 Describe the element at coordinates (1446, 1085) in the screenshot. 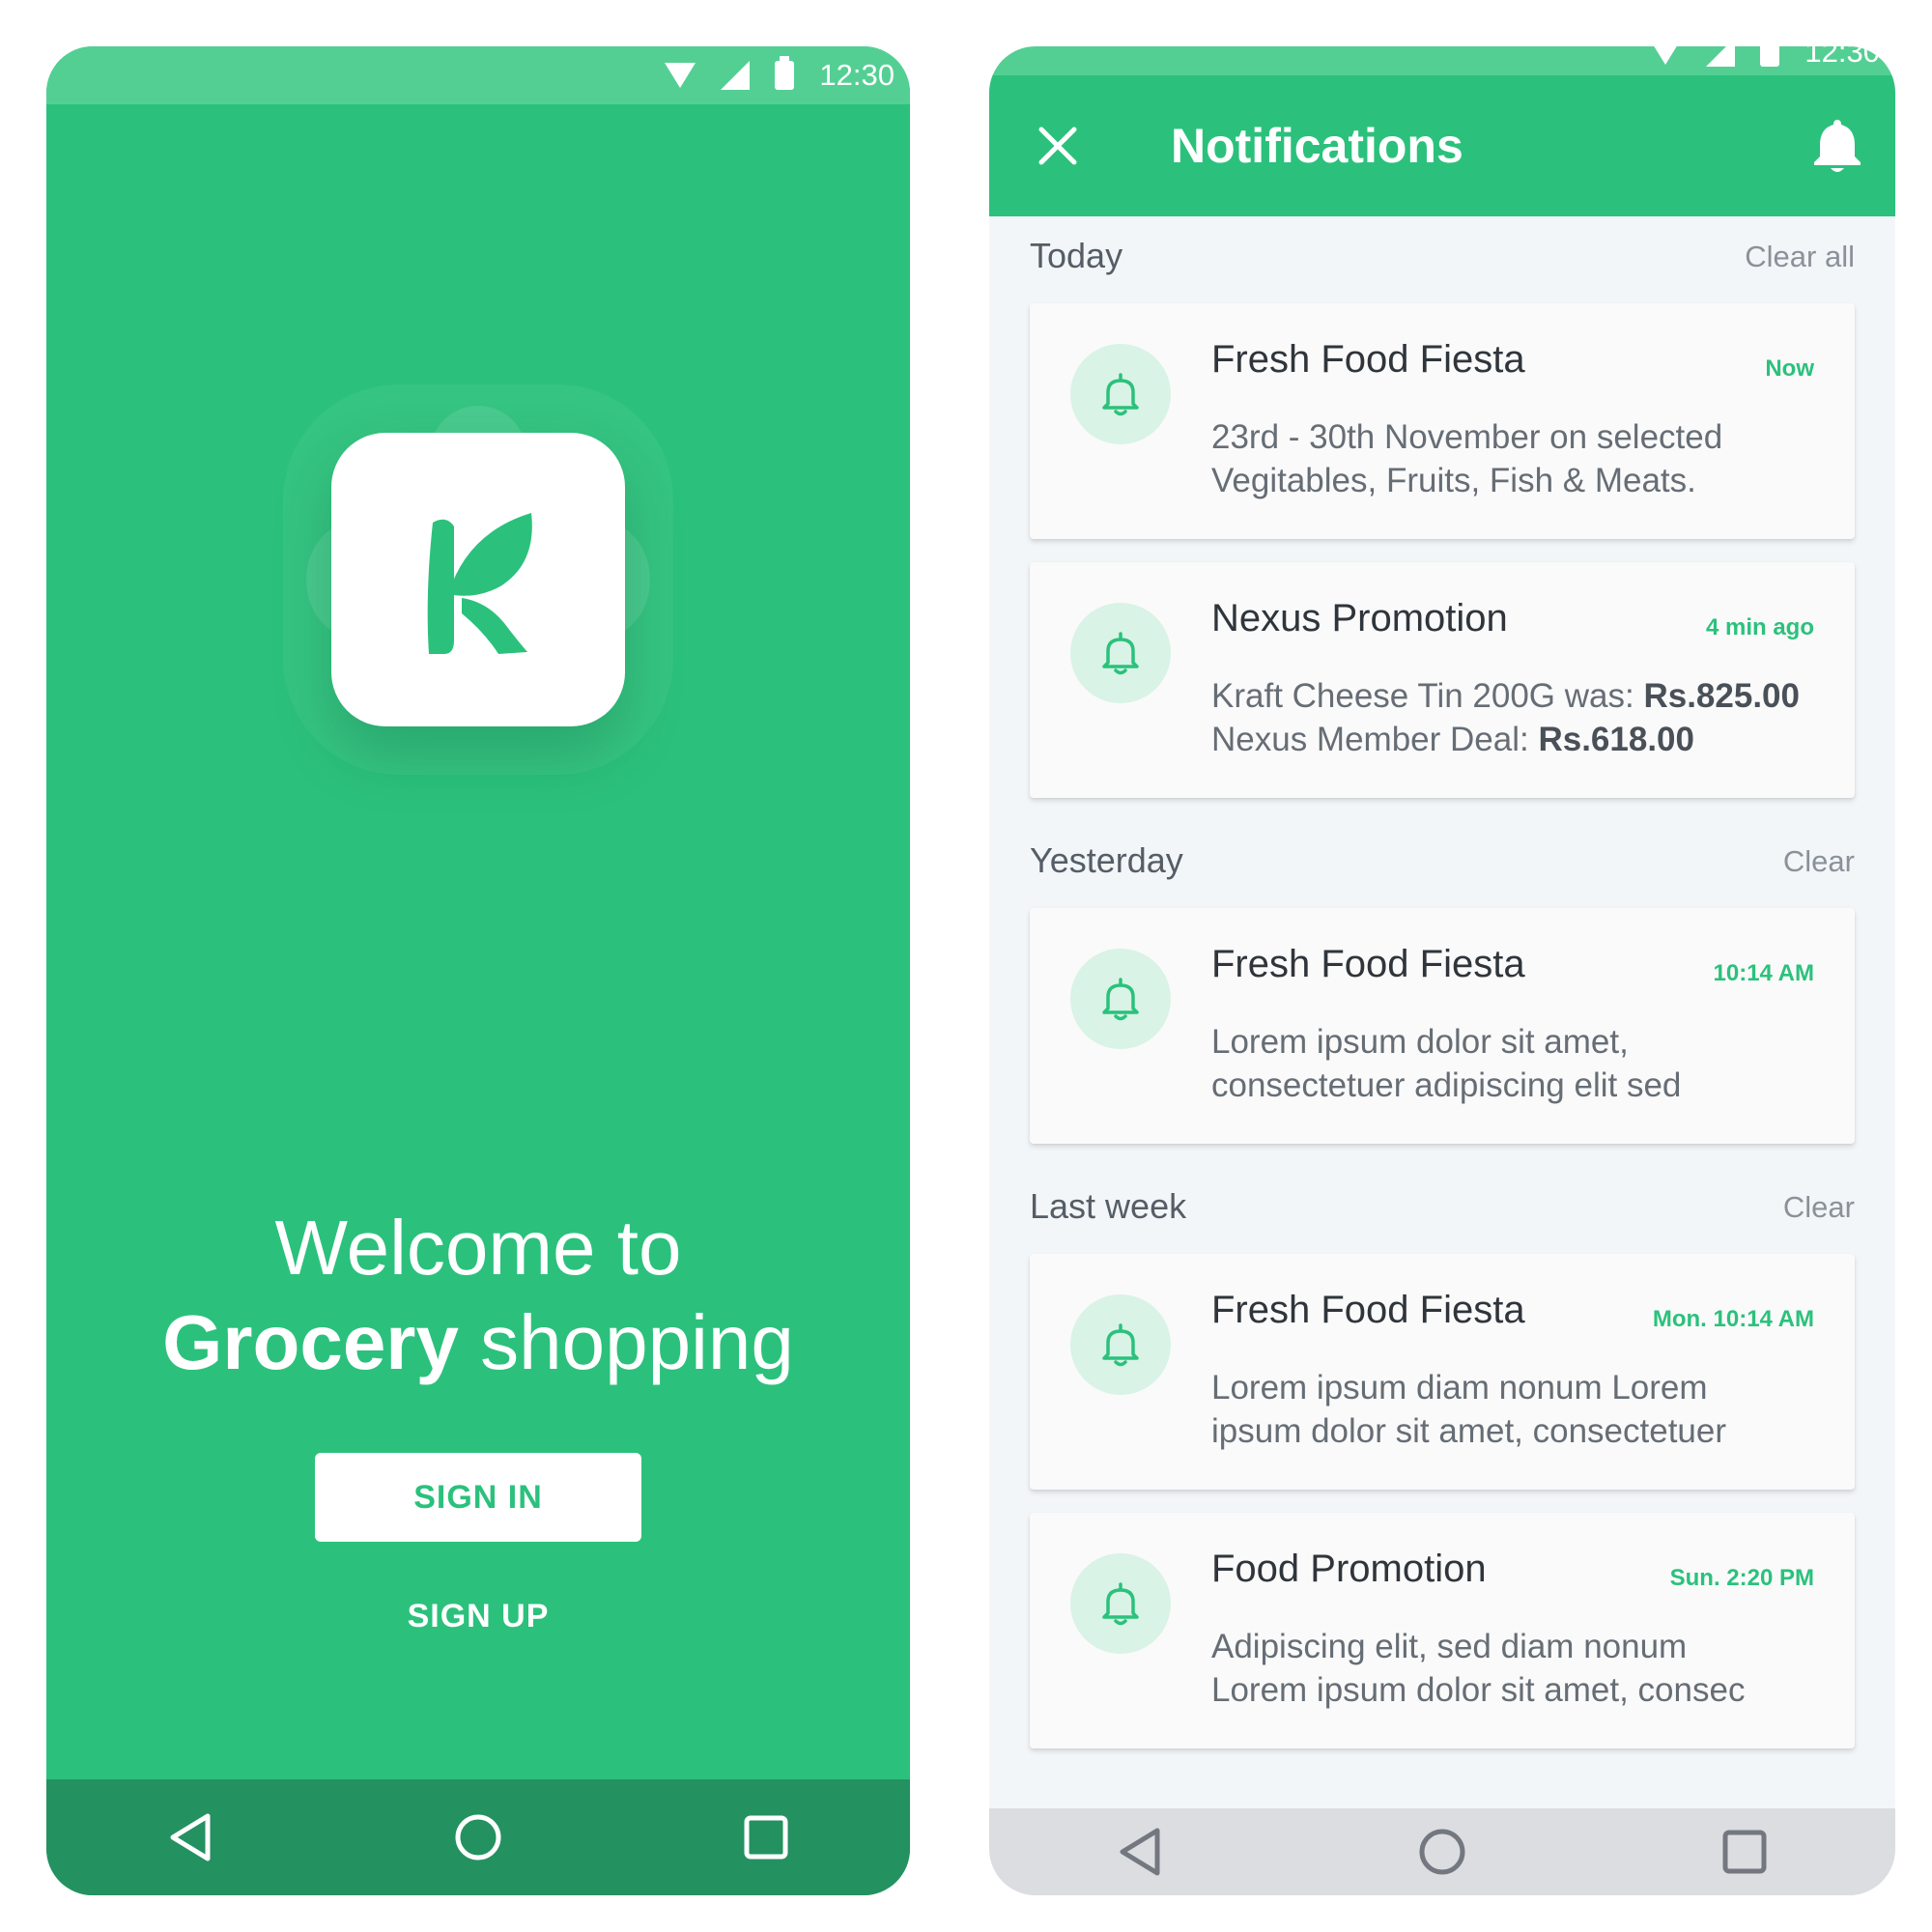

I see `body-line: consectetuer adipiscing elit sed` at that location.